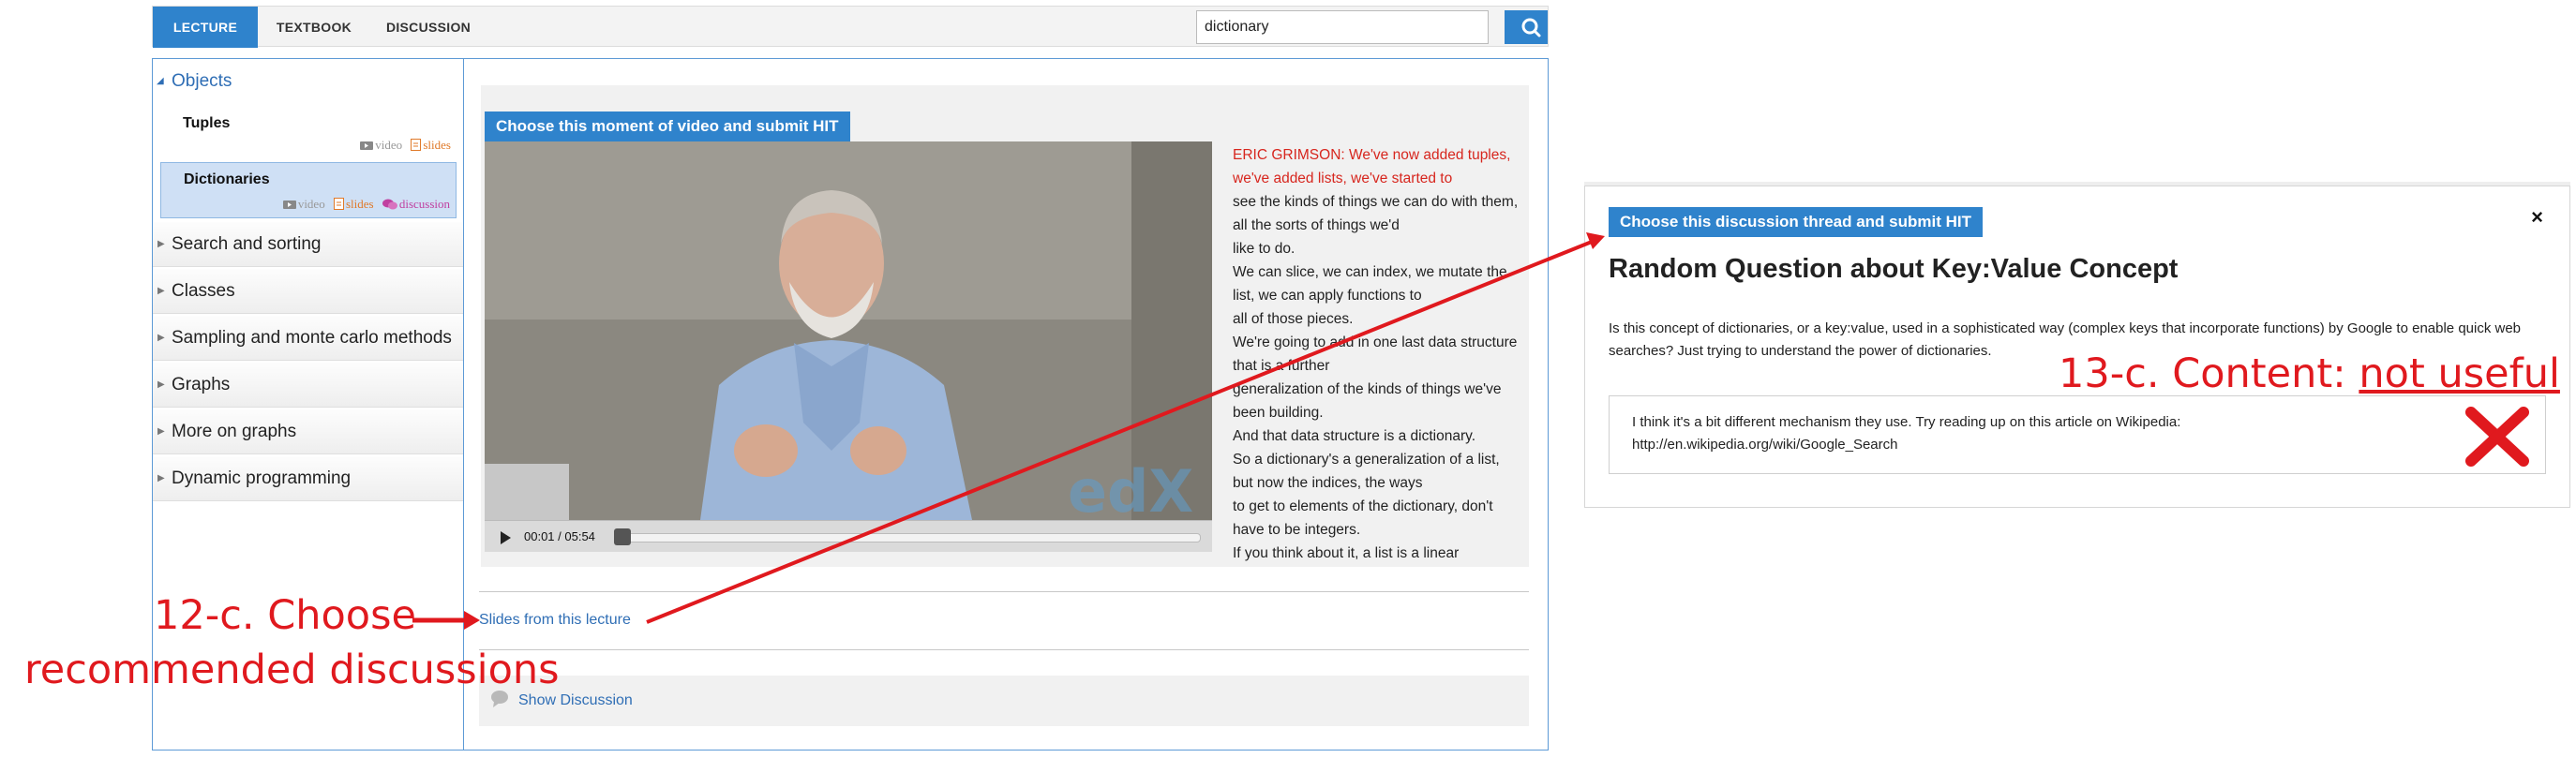 This screenshot has height=758, width=2576. Describe the element at coordinates (2460, 373) in the screenshot. I see `annotation-step13-value: not useful` at that location.